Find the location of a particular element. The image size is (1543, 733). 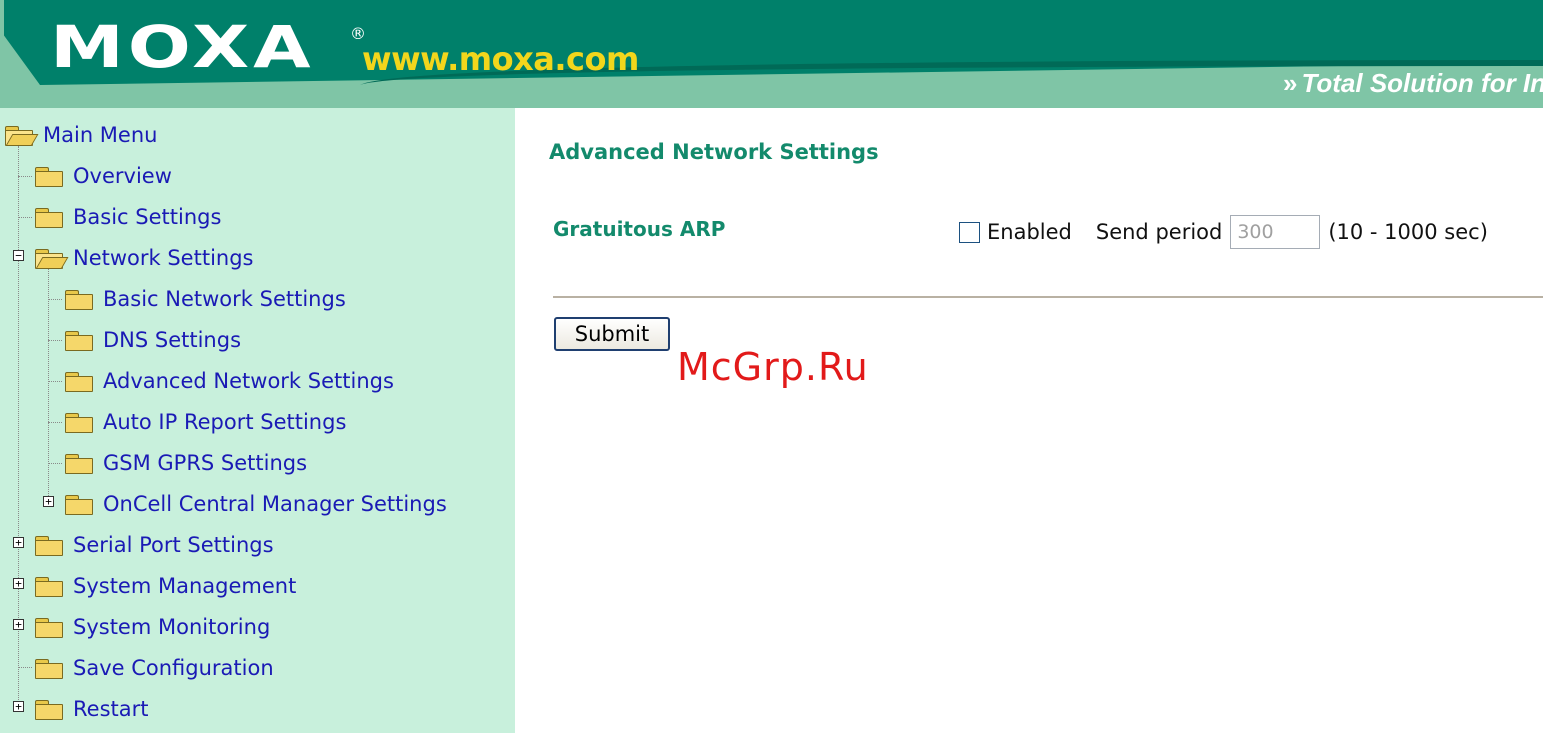

sidebar-item-oncell-central-manager-settings: OnCell Central Manager Settings is located at coordinates (255, 503).